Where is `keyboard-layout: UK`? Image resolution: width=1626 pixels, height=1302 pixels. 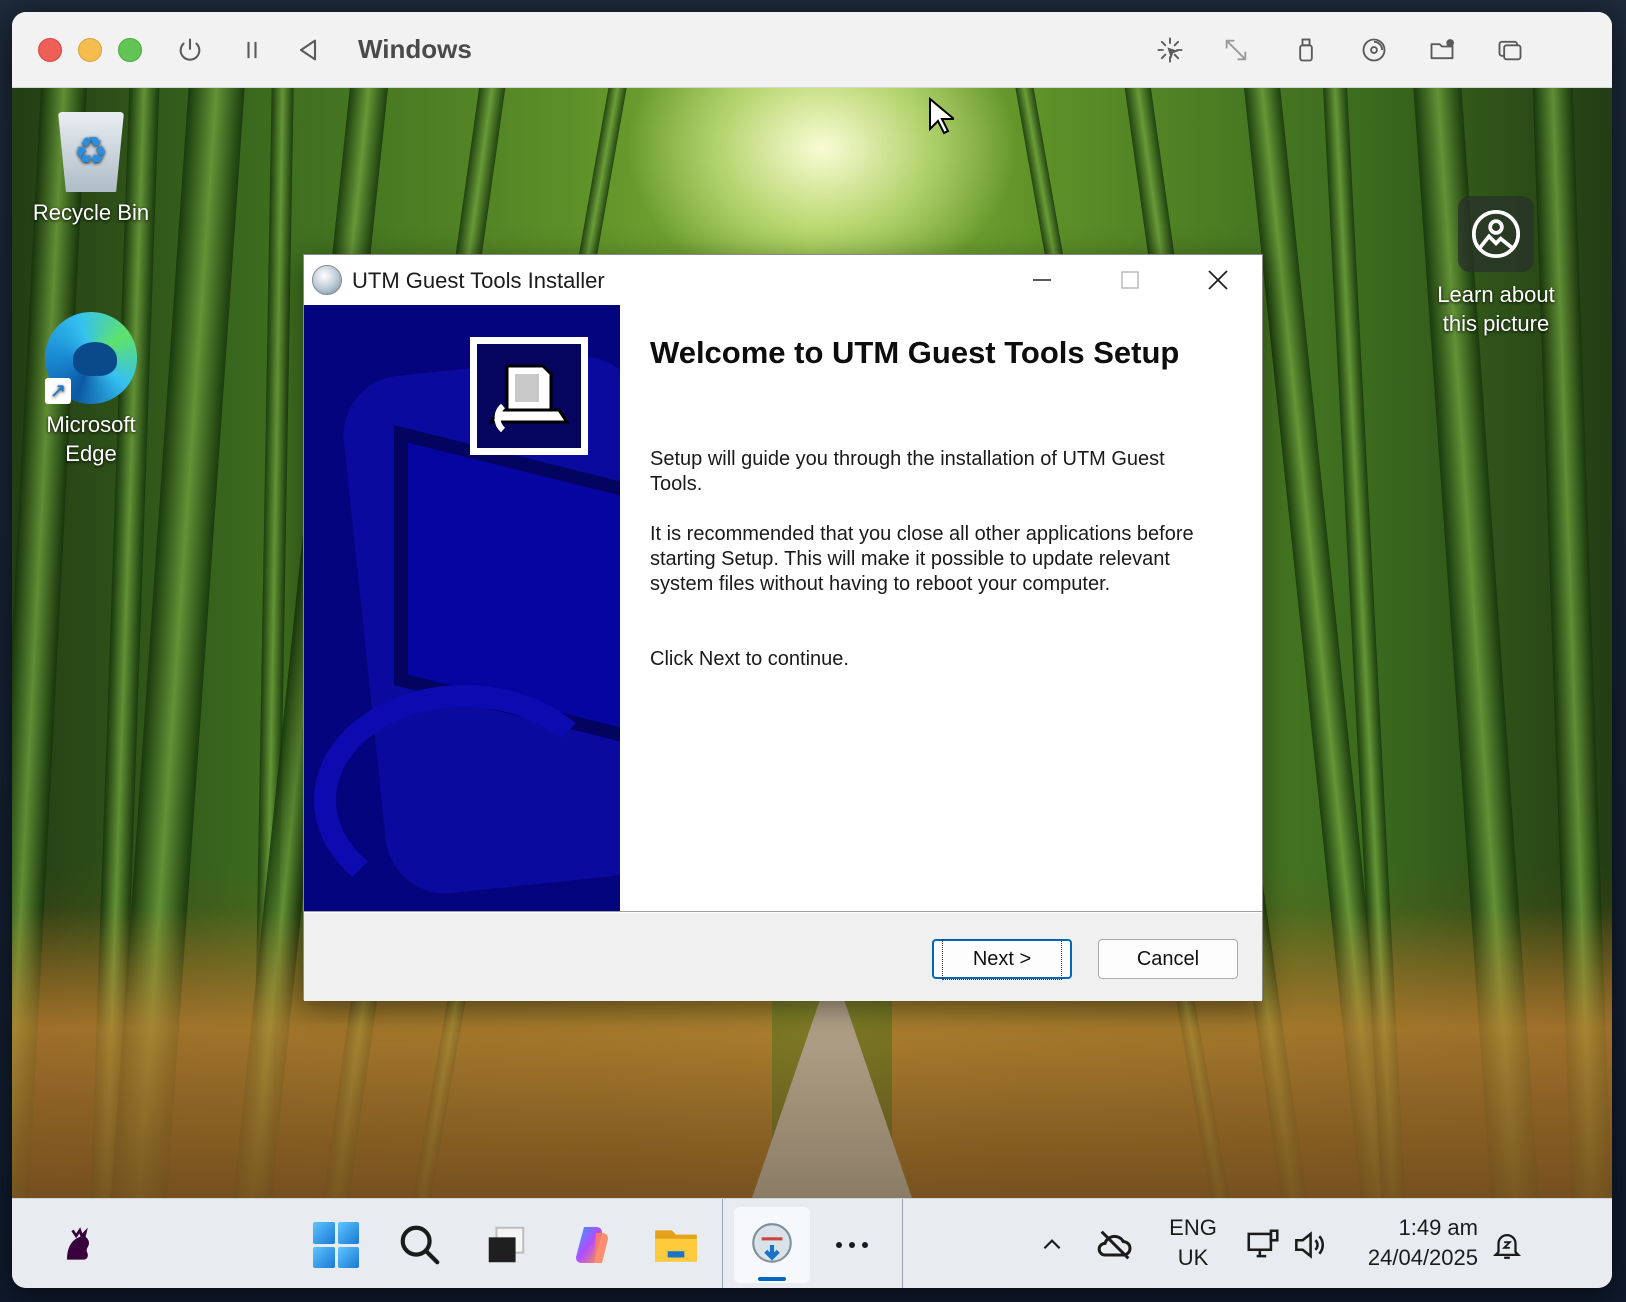 keyboard-layout: UK is located at coordinates (1193, 1257).